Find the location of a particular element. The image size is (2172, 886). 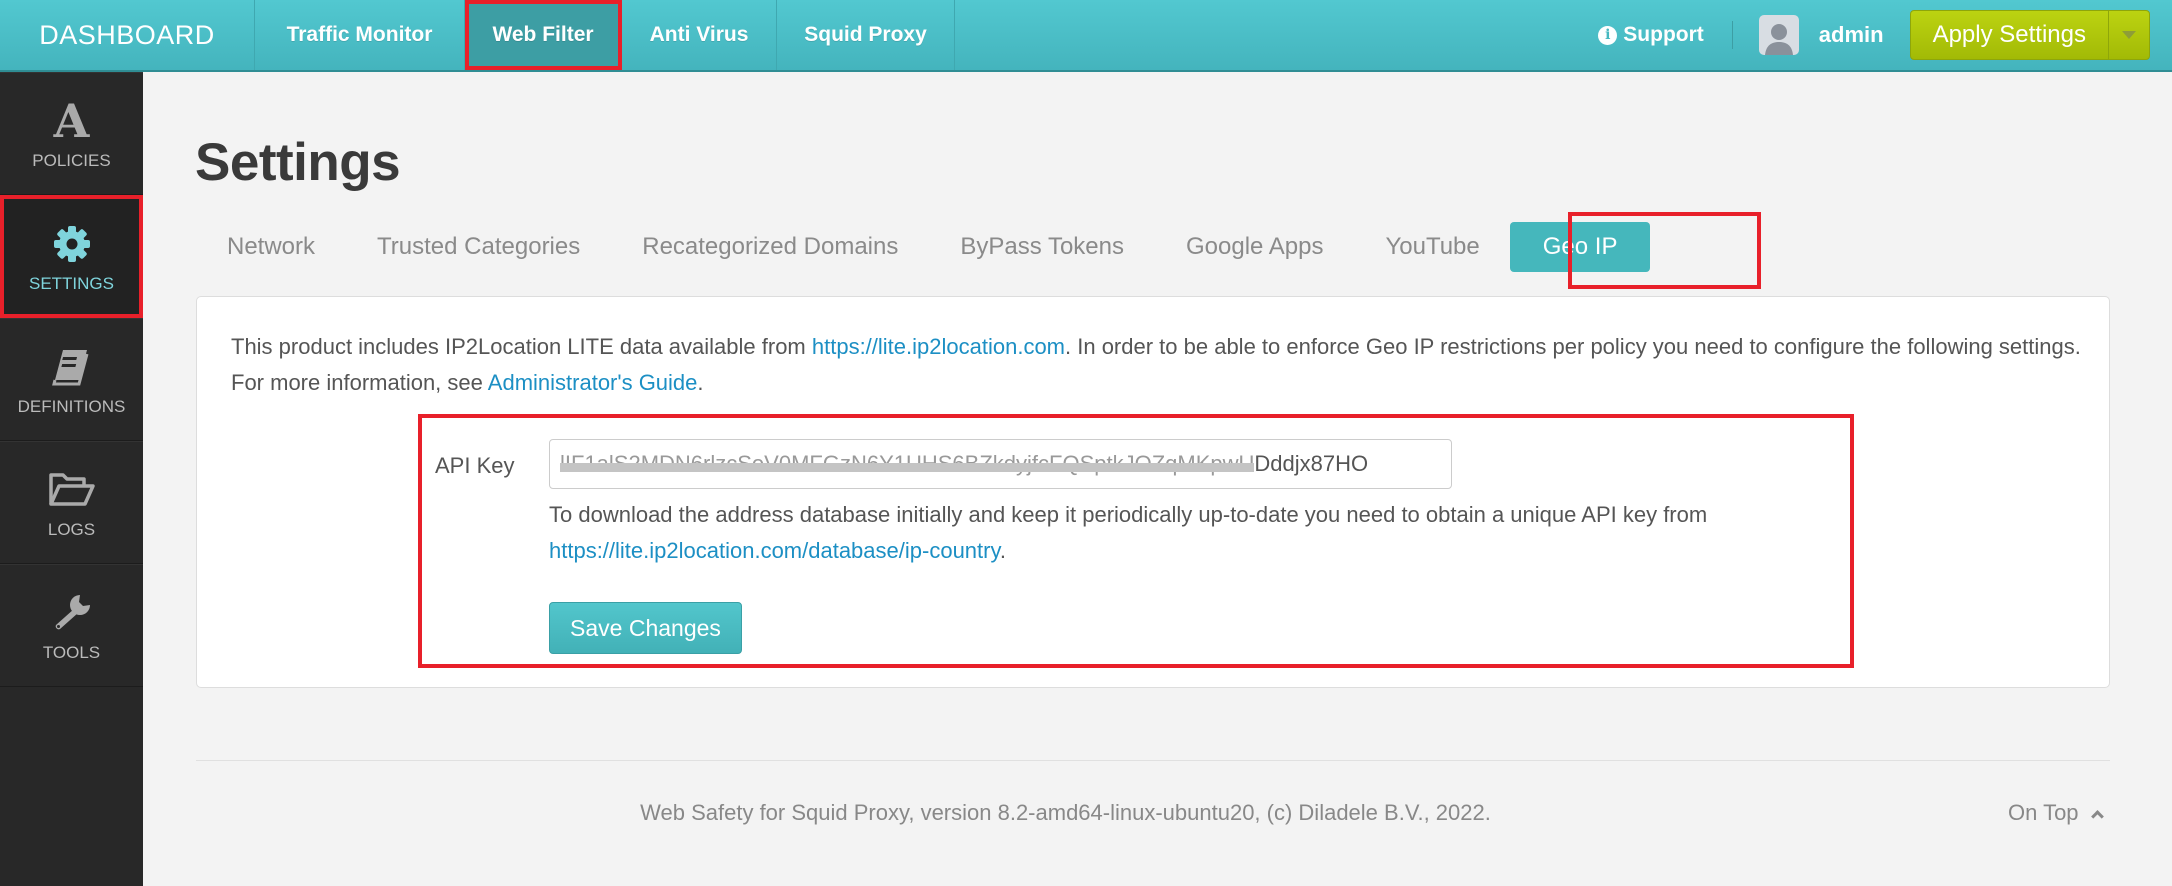

tab-google-apps: Google Apps is located at coordinates (1254, 247).